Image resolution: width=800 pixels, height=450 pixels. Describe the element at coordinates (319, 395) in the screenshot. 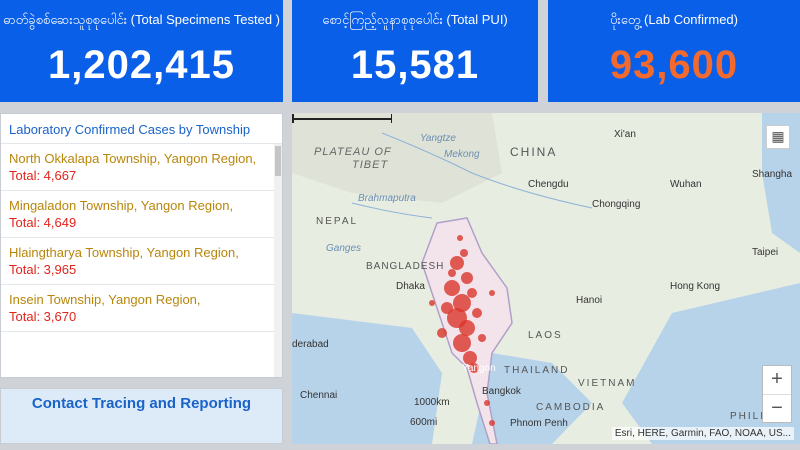

I see `city-chennai: Chennai` at that location.